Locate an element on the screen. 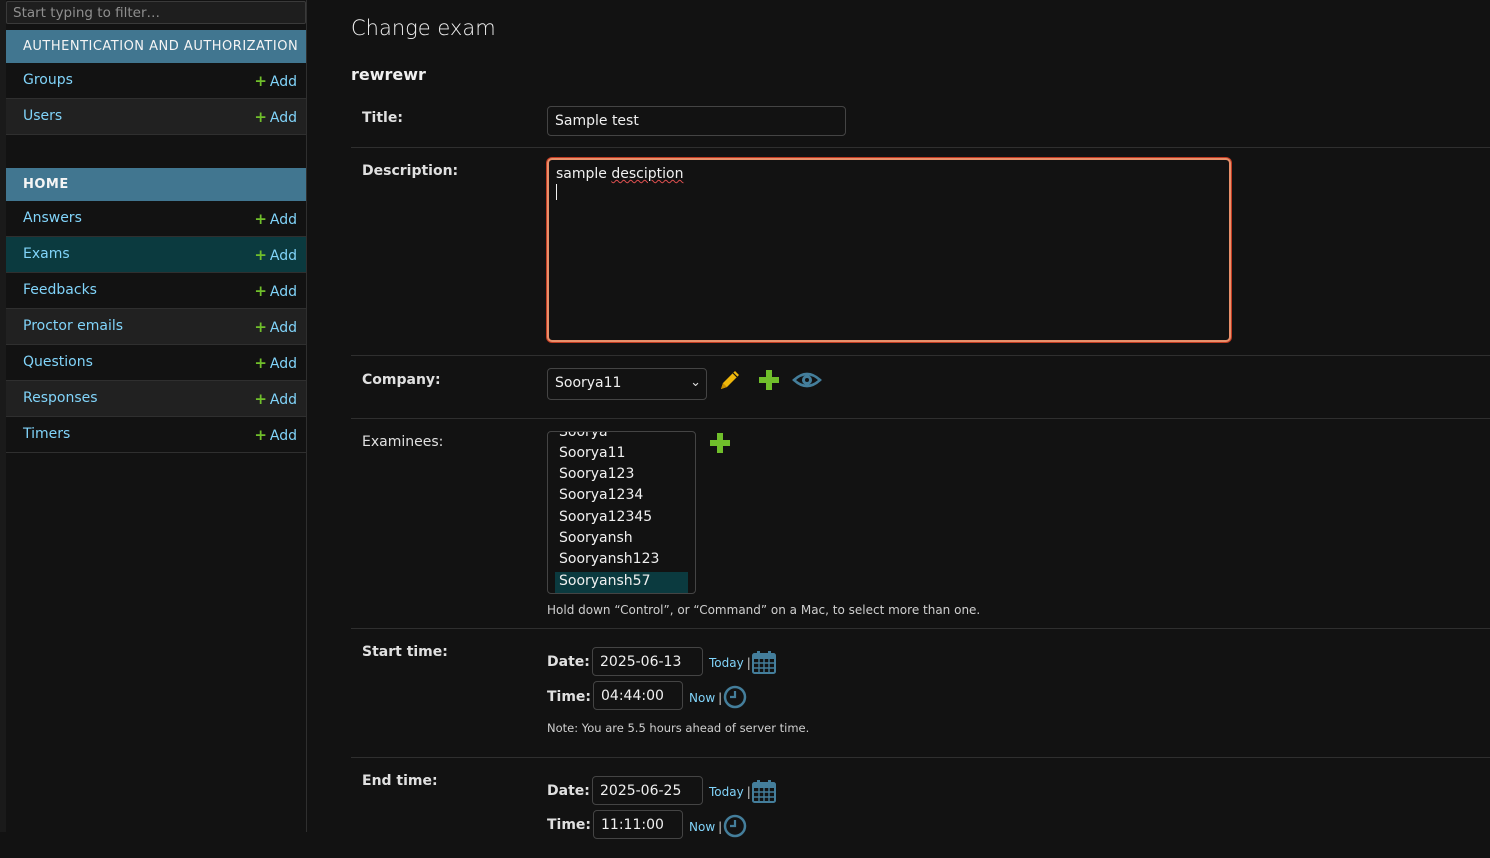  form-row-end-time: End time: Date: Today| Time: Now| is located at coordinates (920, 808).